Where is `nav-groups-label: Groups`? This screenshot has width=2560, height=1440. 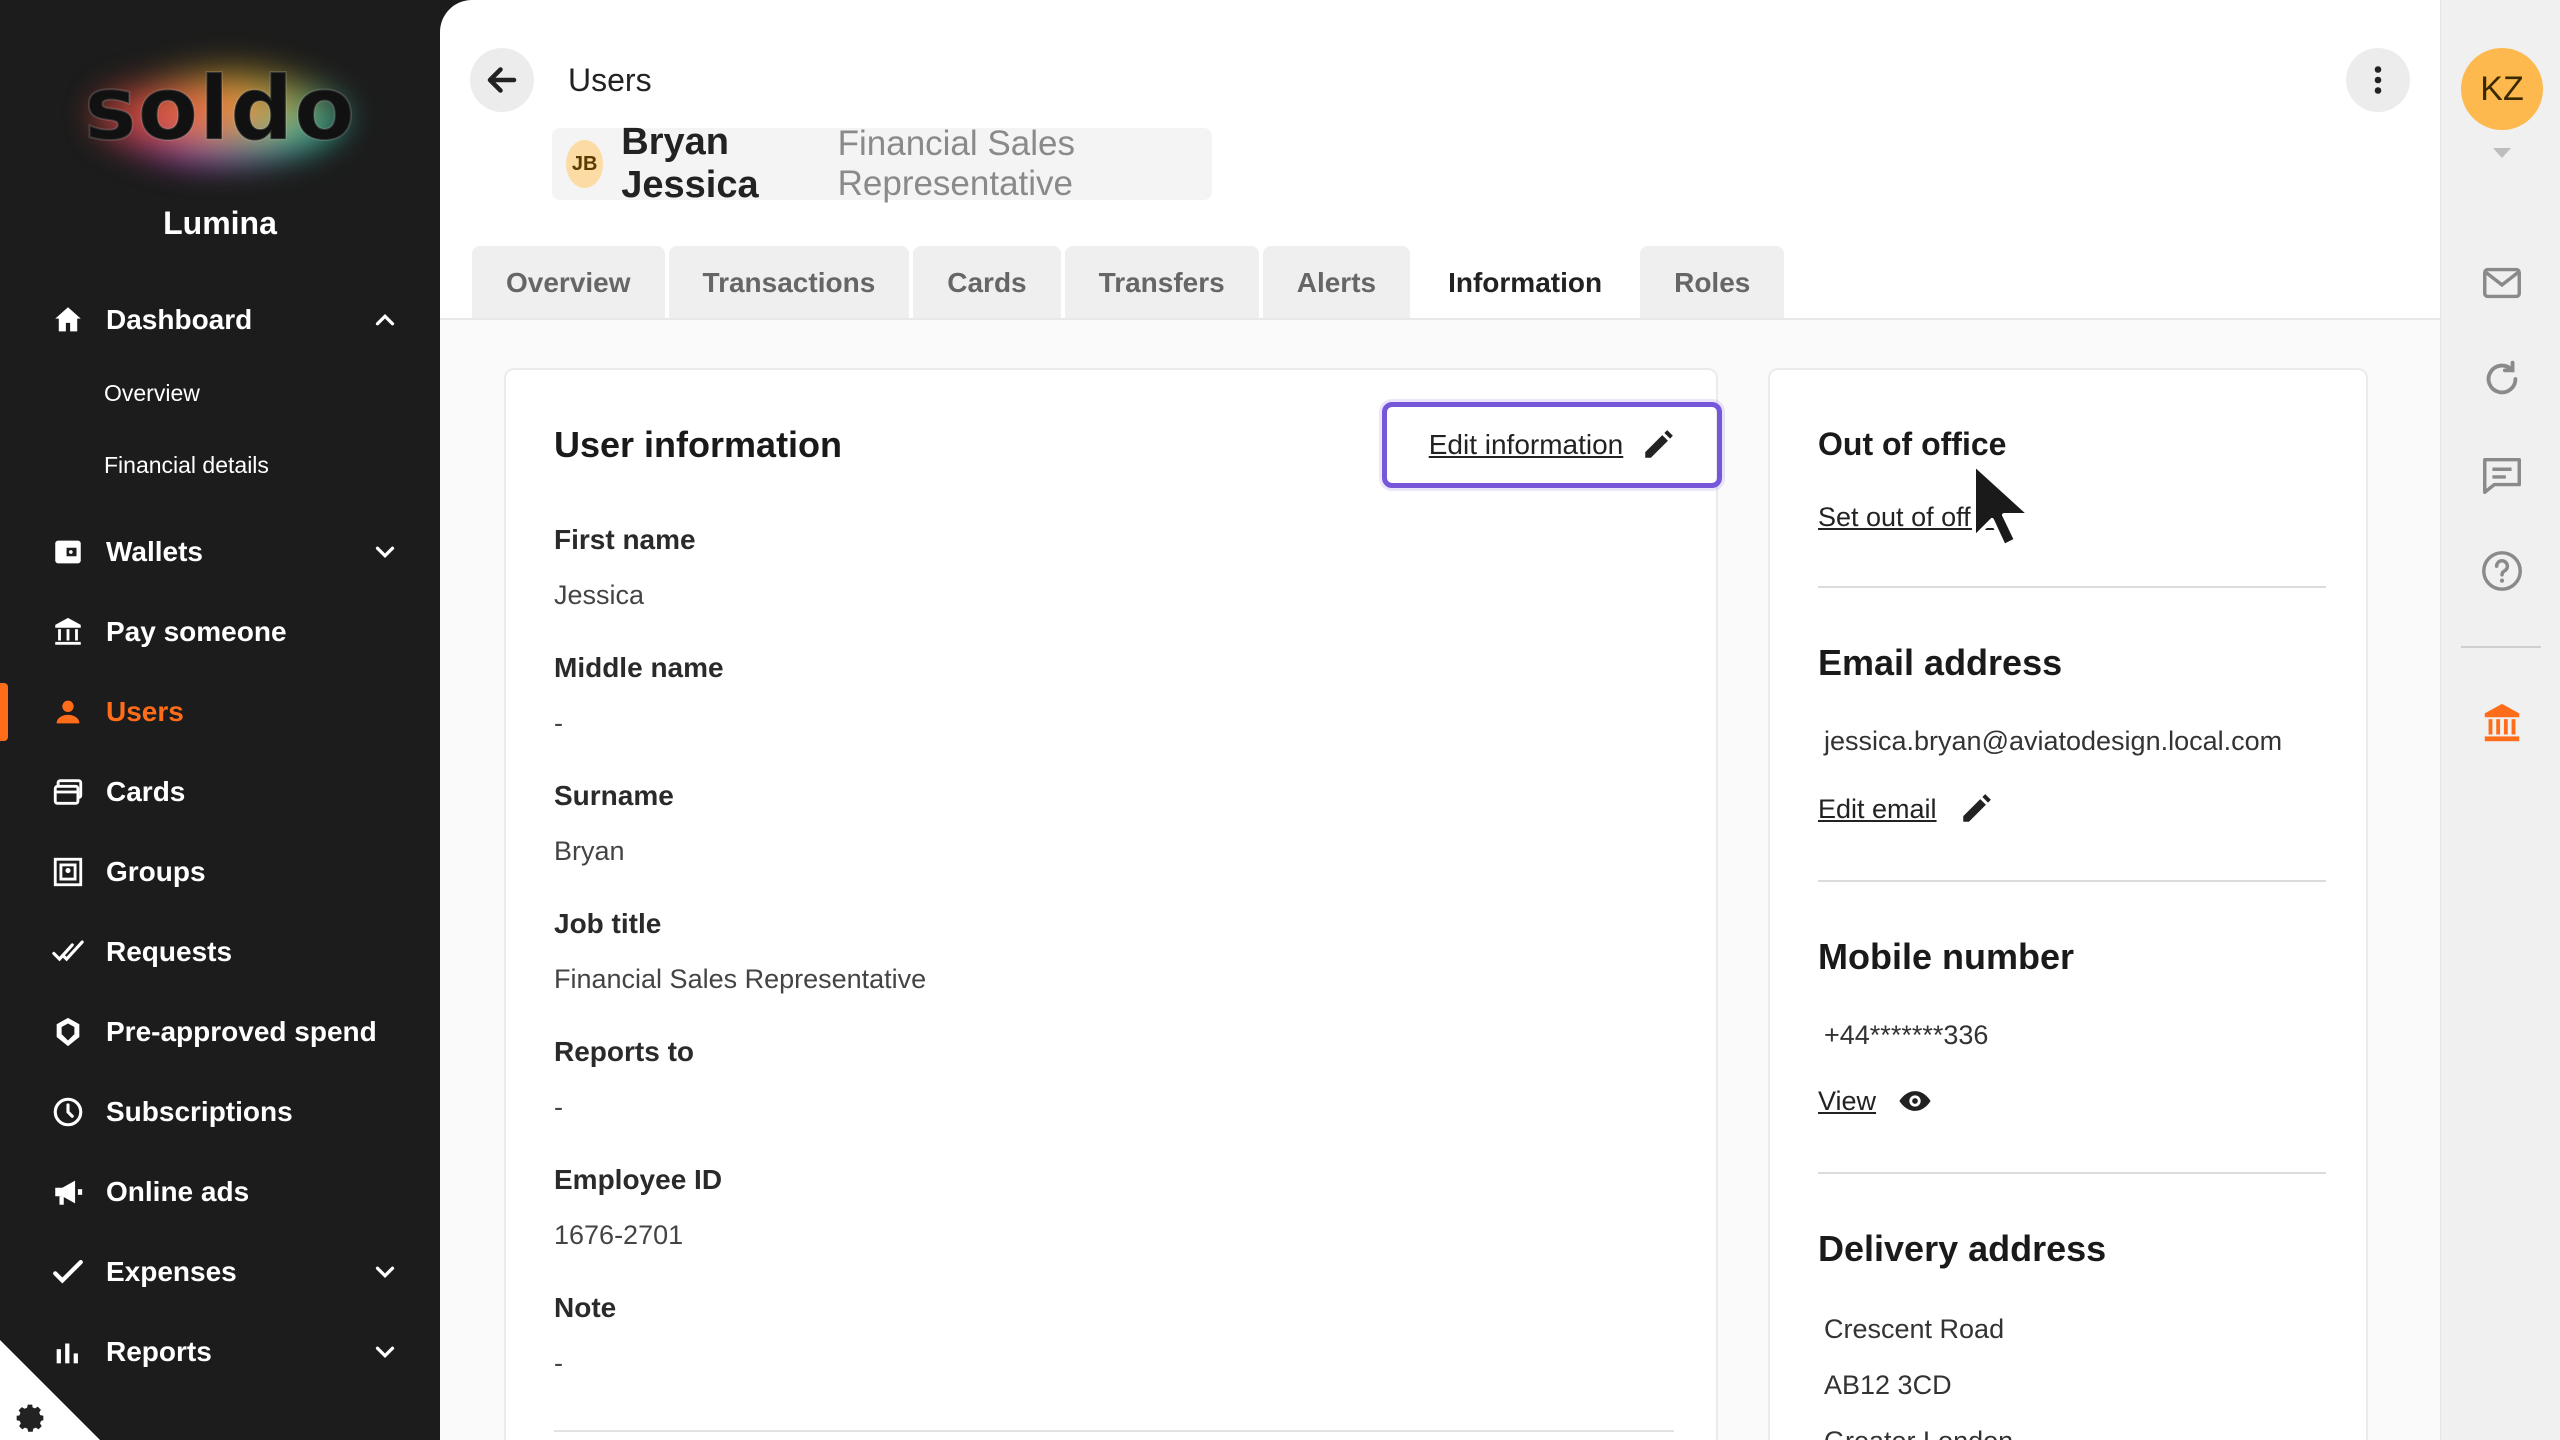
nav-groups-label: Groups is located at coordinates (156, 871).